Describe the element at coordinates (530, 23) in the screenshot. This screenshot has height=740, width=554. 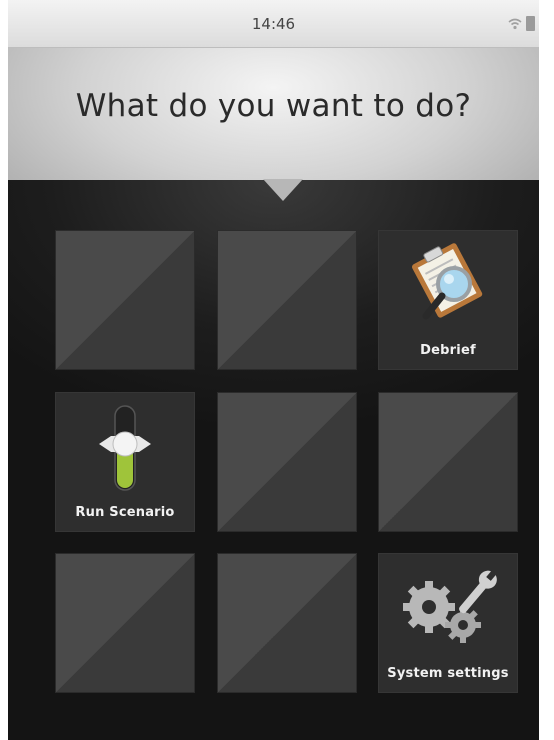
I see `battery-icon` at that location.